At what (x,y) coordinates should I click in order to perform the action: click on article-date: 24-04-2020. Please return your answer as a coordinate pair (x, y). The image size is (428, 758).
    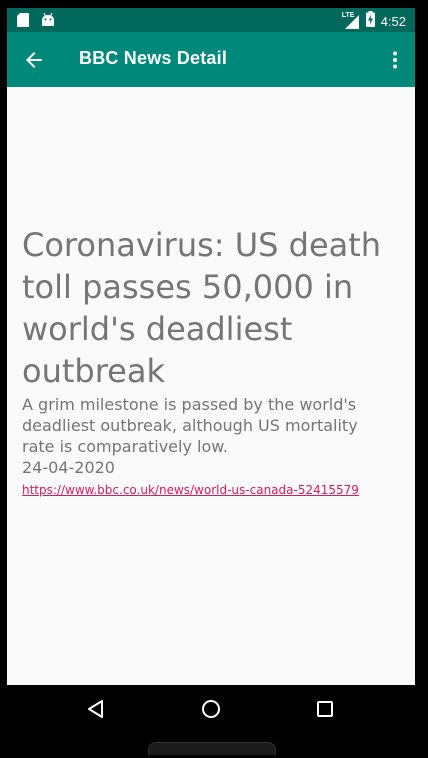
    Looking at the image, I should click on (68, 467).